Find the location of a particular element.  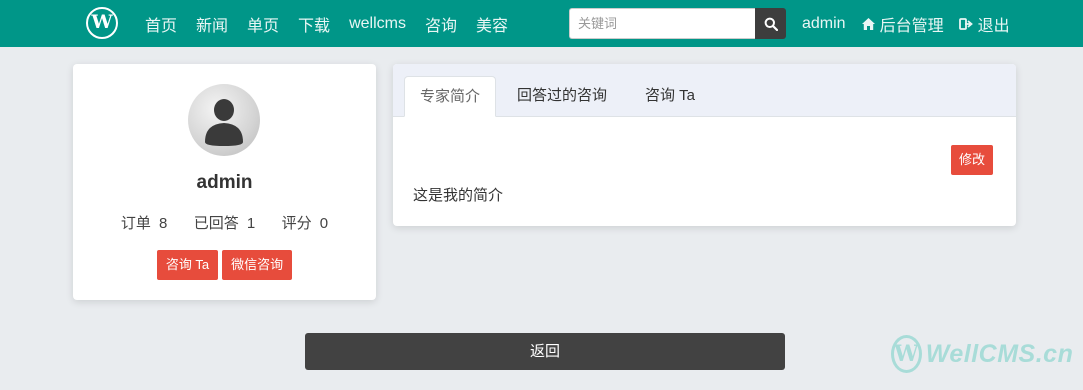

intro-text: 这是我的简介 is located at coordinates (458, 195).